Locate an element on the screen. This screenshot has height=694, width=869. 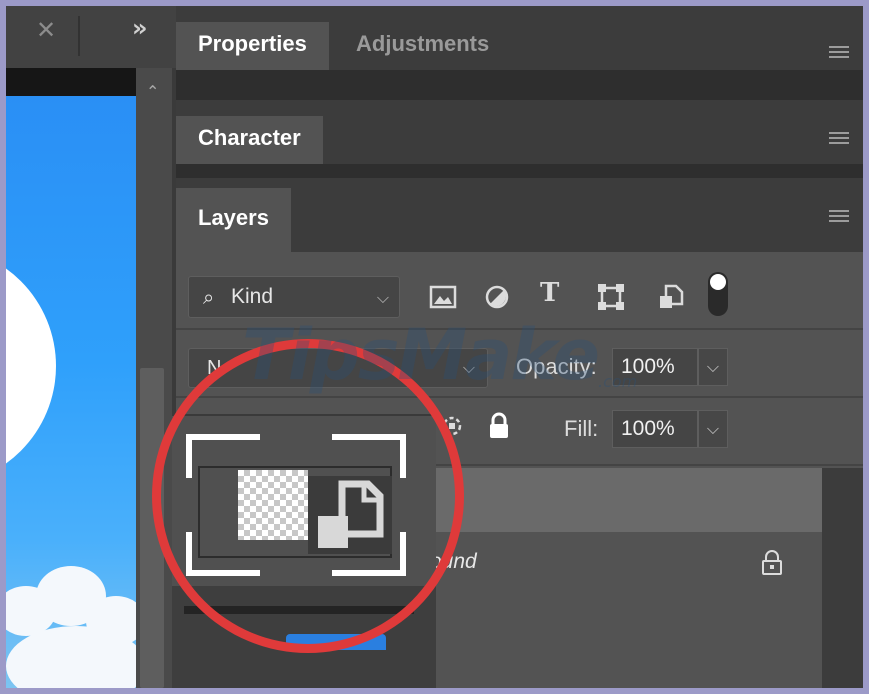
layer-name: ound is located at coordinates (453, 561).